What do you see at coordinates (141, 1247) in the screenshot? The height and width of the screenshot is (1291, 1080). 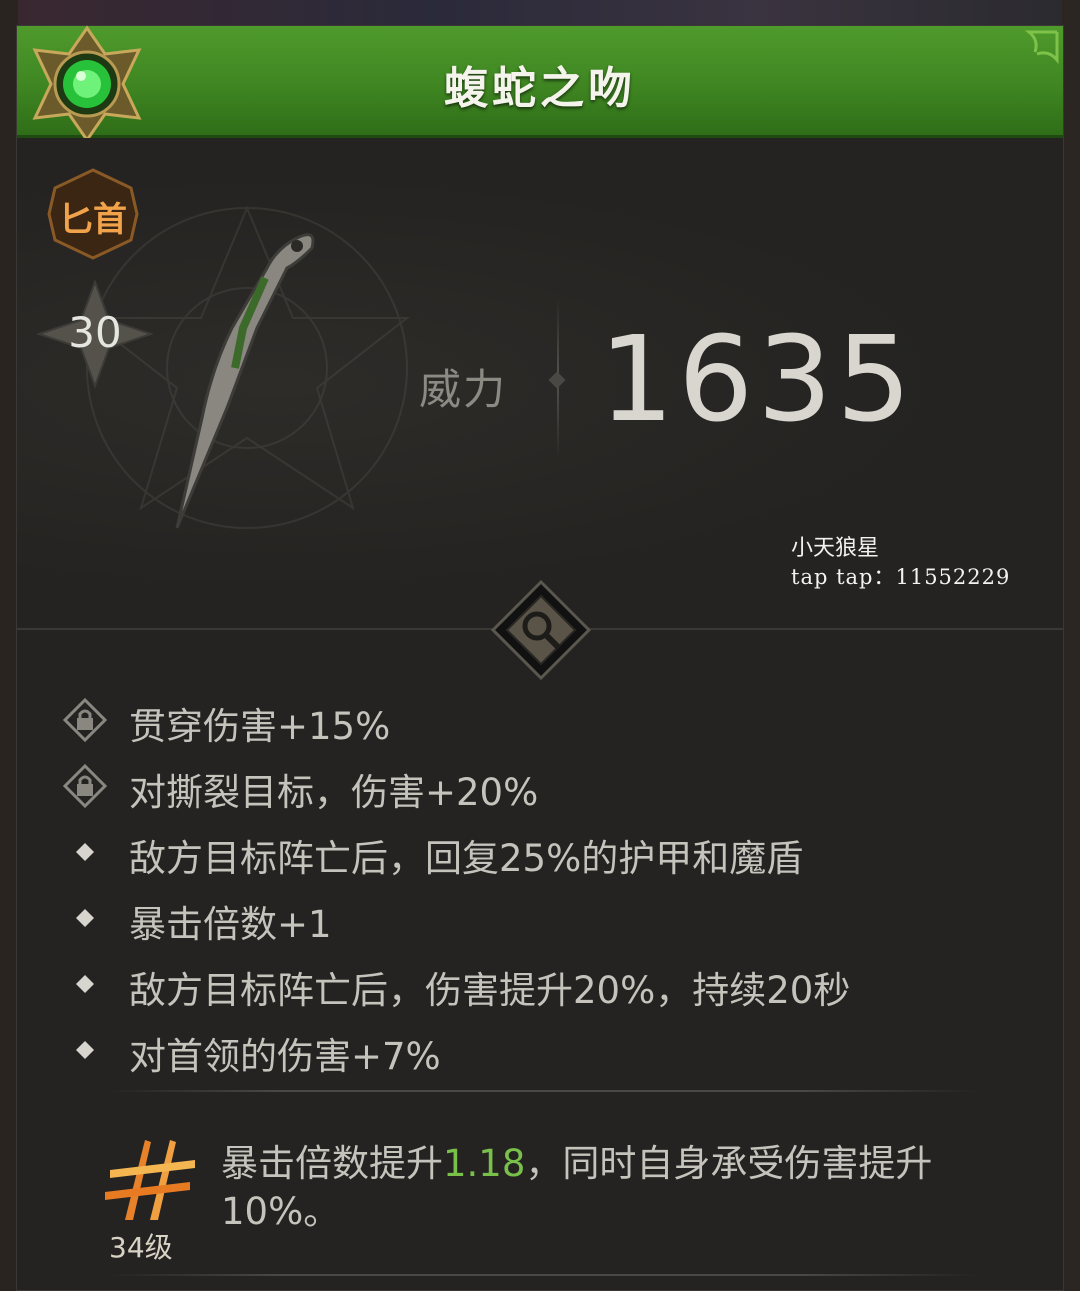 I see `awaken-level: 34级` at bounding box center [141, 1247].